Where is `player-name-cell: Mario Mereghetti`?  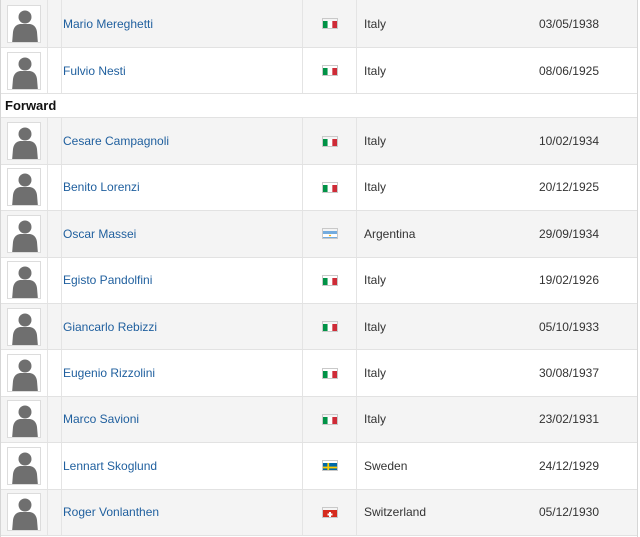
player-name-cell: Mario Mereghetti is located at coordinates (182, 23).